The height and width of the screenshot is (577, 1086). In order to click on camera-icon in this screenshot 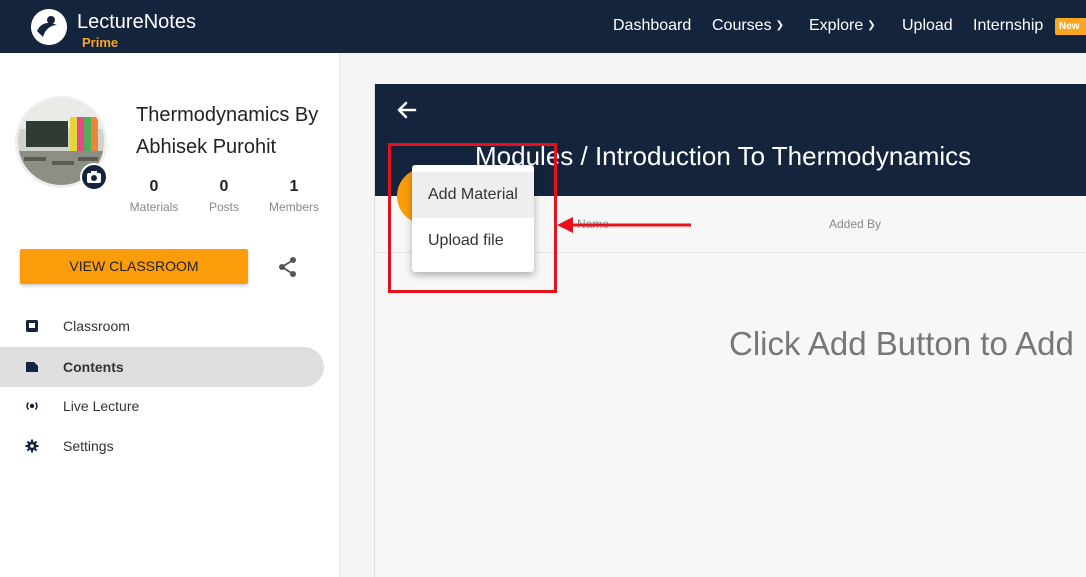, I will do `click(94, 177)`.